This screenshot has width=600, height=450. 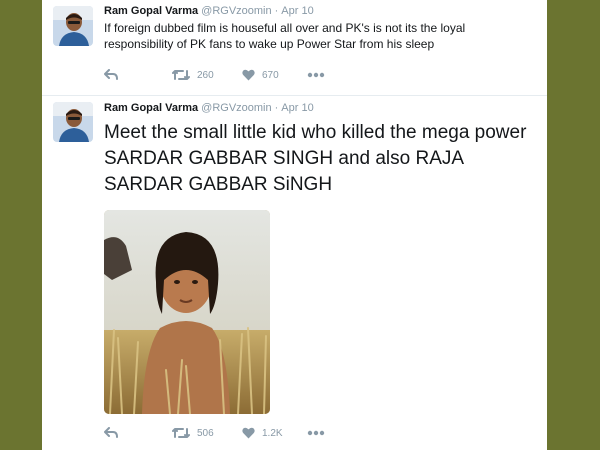 What do you see at coordinates (193, 433) in the screenshot?
I see `retweet-button: 506` at bounding box center [193, 433].